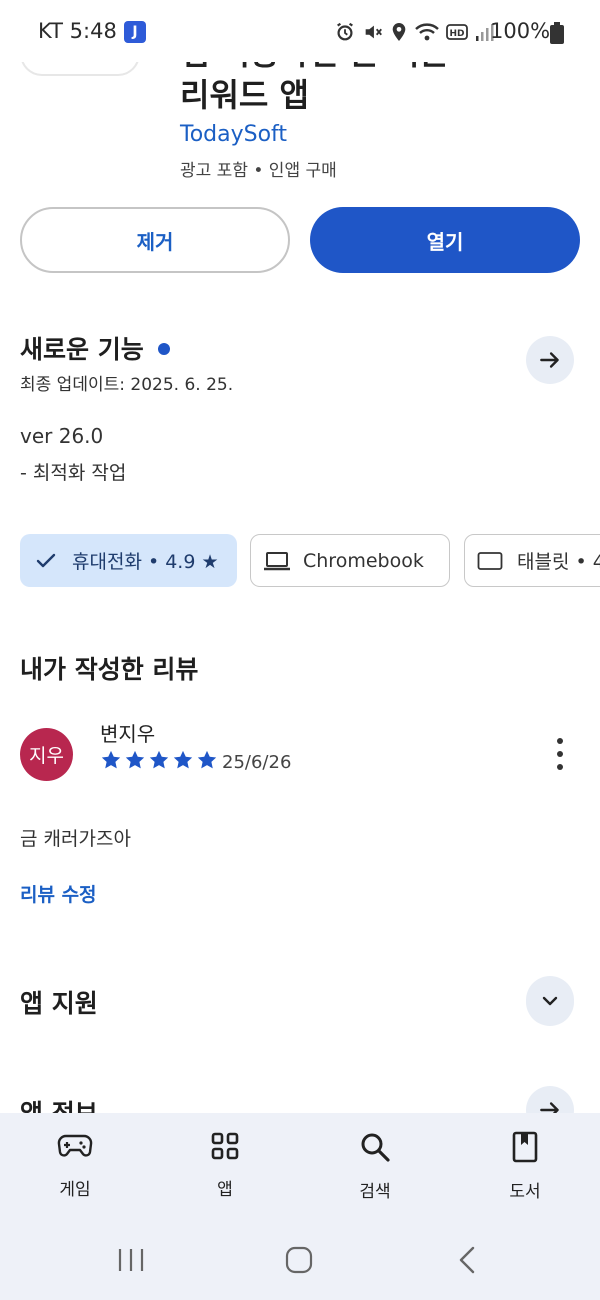 The height and width of the screenshot is (1300, 600). I want to click on last-updated: 최종 업데이트: 2025. 6. 25., so click(127, 385).